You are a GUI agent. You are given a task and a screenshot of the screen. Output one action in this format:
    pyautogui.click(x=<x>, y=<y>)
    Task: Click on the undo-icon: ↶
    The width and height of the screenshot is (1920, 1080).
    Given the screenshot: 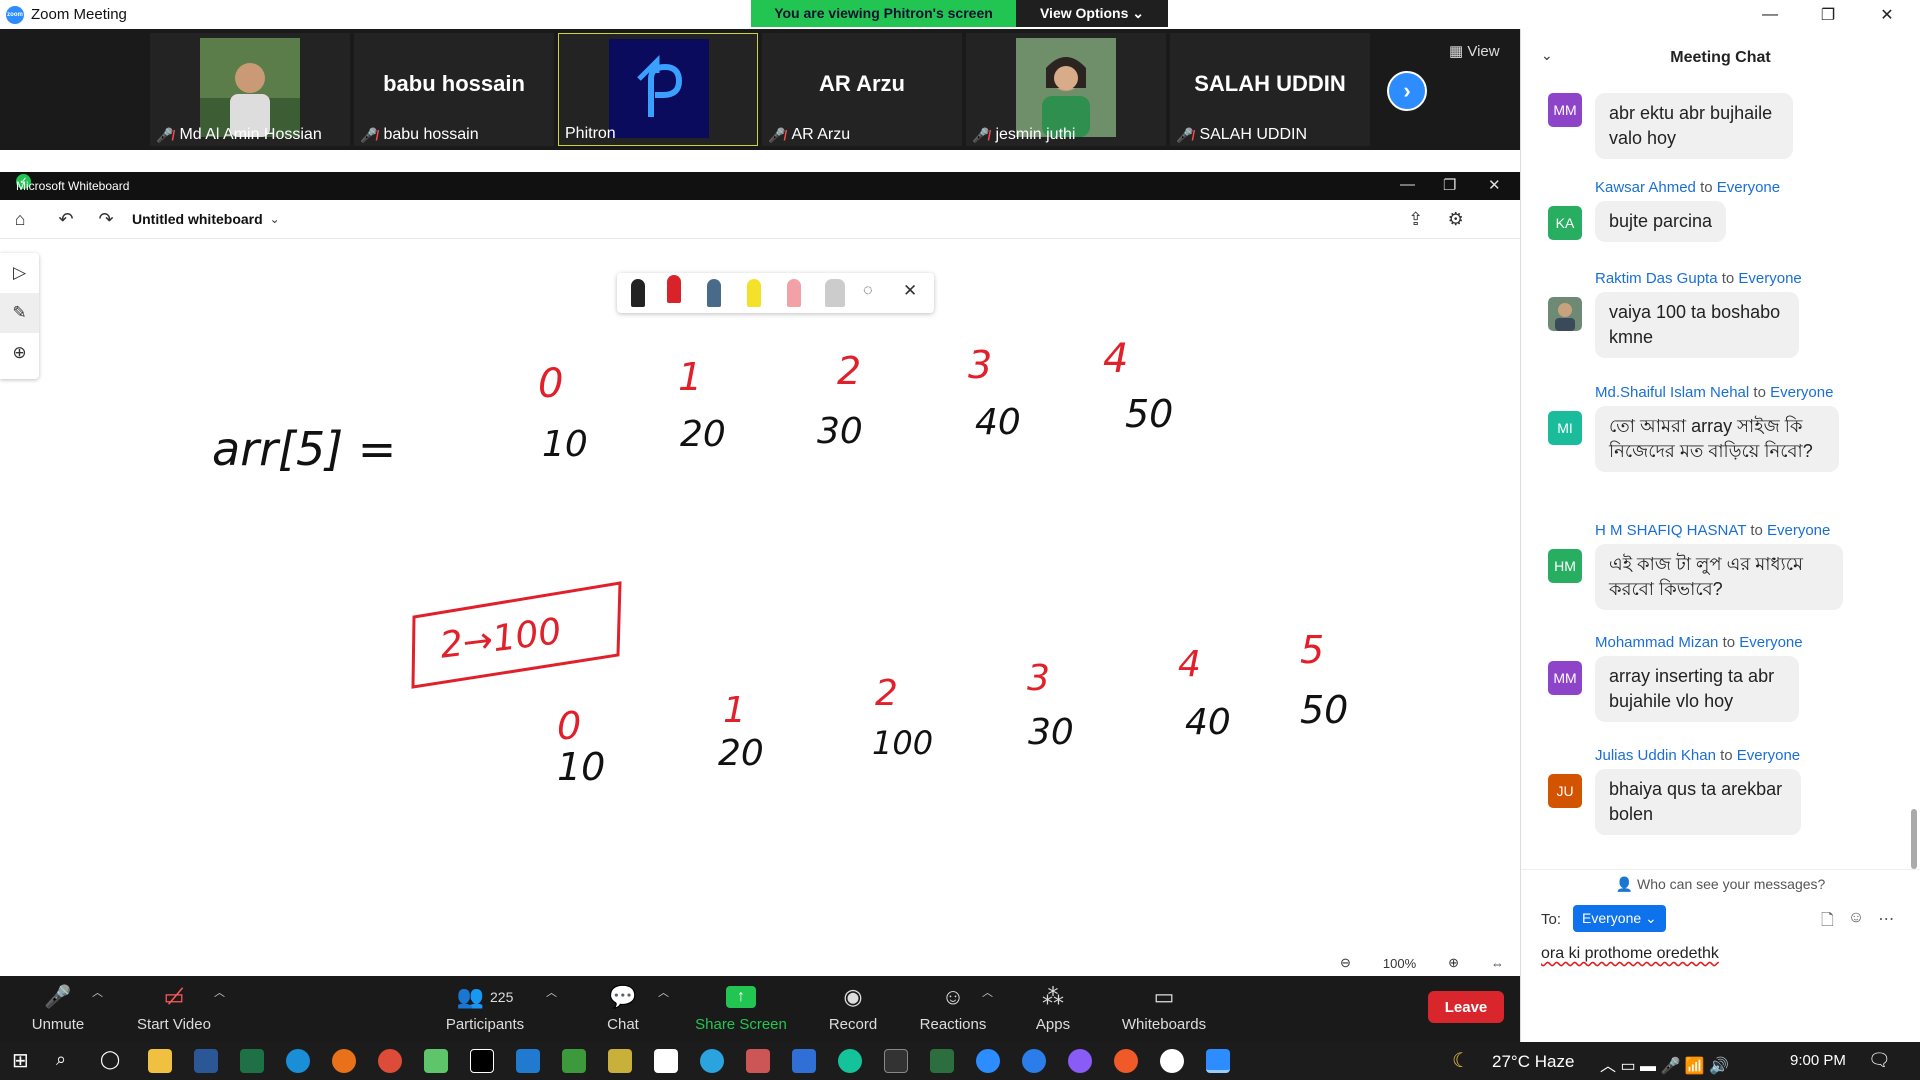 What is the action you would take?
    pyautogui.click(x=66, y=219)
    